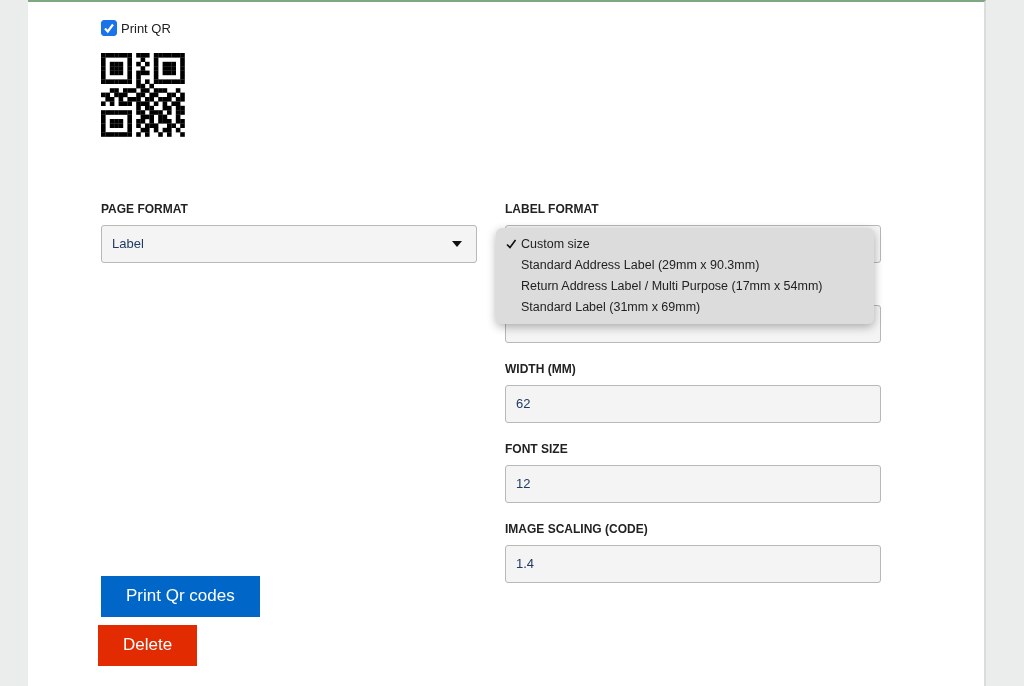 This screenshot has width=1024, height=686. What do you see at coordinates (537, 448) in the screenshot?
I see `field-label: FONT SIZE` at bounding box center [537, 448].